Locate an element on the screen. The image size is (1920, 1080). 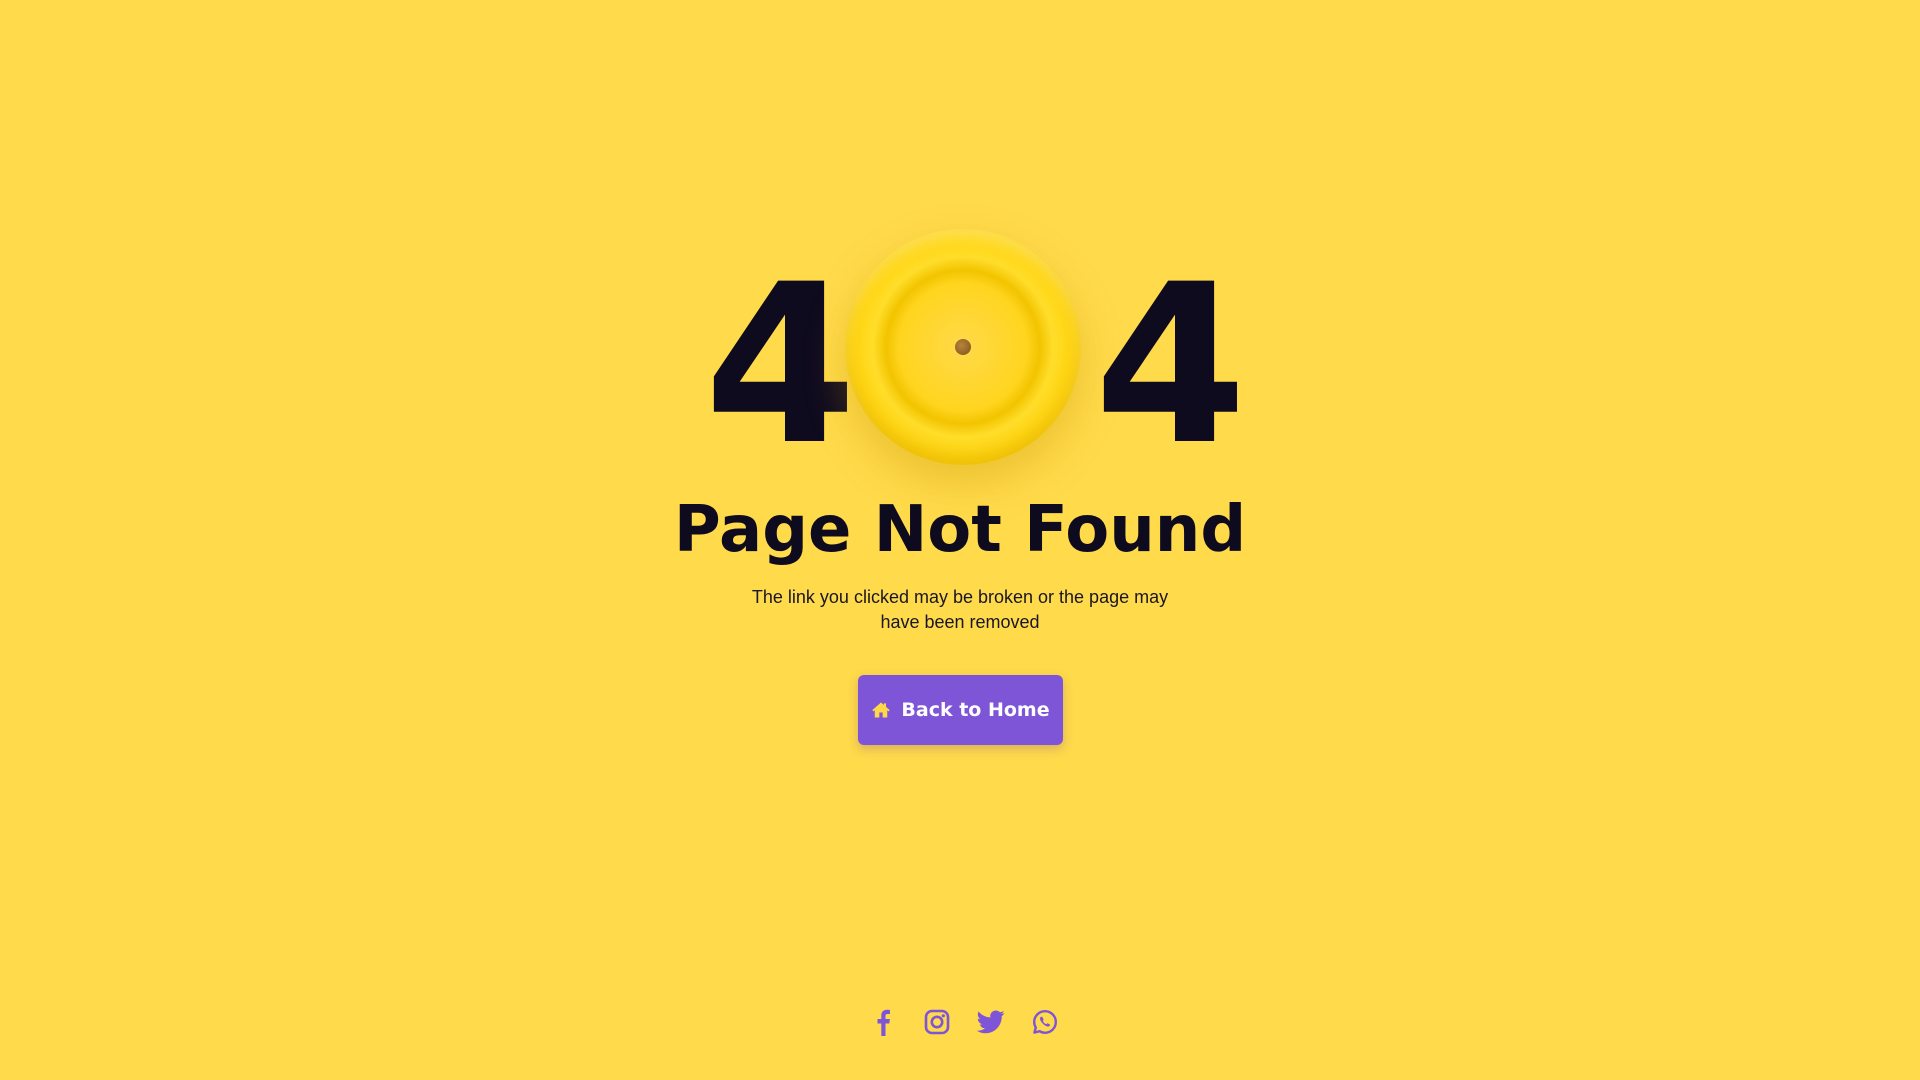
error-digit-left: 4 is located at coordinates (780, 365).